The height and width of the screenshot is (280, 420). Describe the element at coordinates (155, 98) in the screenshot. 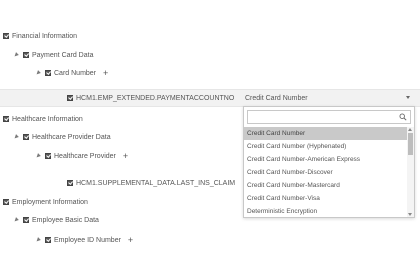

I see `tree-label: HCM1.EMP_EXTENDED.PAYMENTACCOUNTNO` at that location.